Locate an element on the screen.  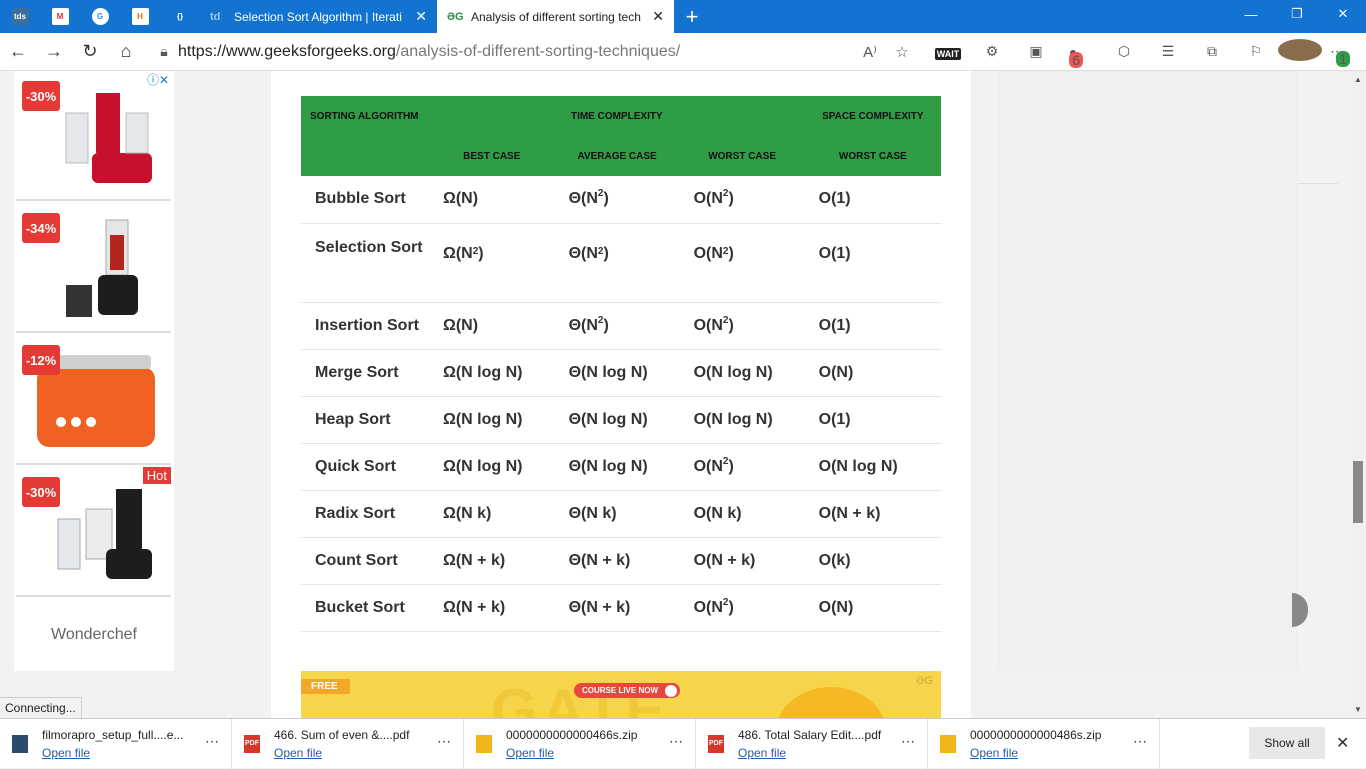
zip-file-icon is located at coordinates (484, 743).